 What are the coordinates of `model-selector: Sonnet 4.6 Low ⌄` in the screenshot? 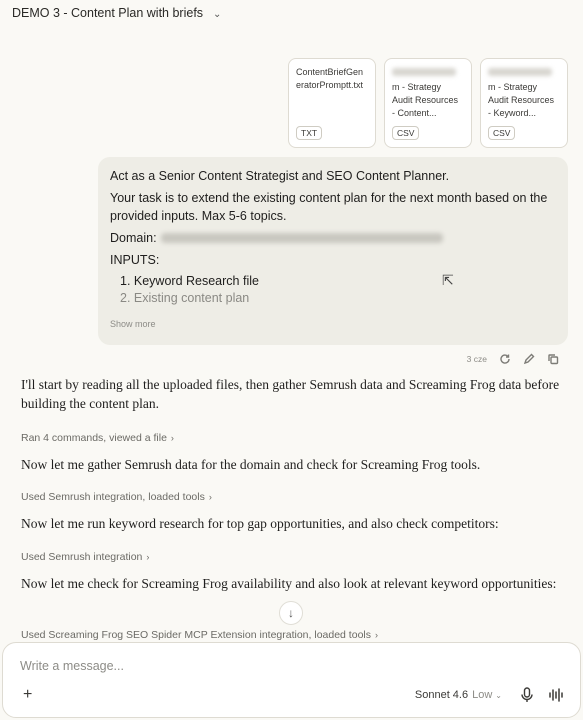 It's located at (458, 695).